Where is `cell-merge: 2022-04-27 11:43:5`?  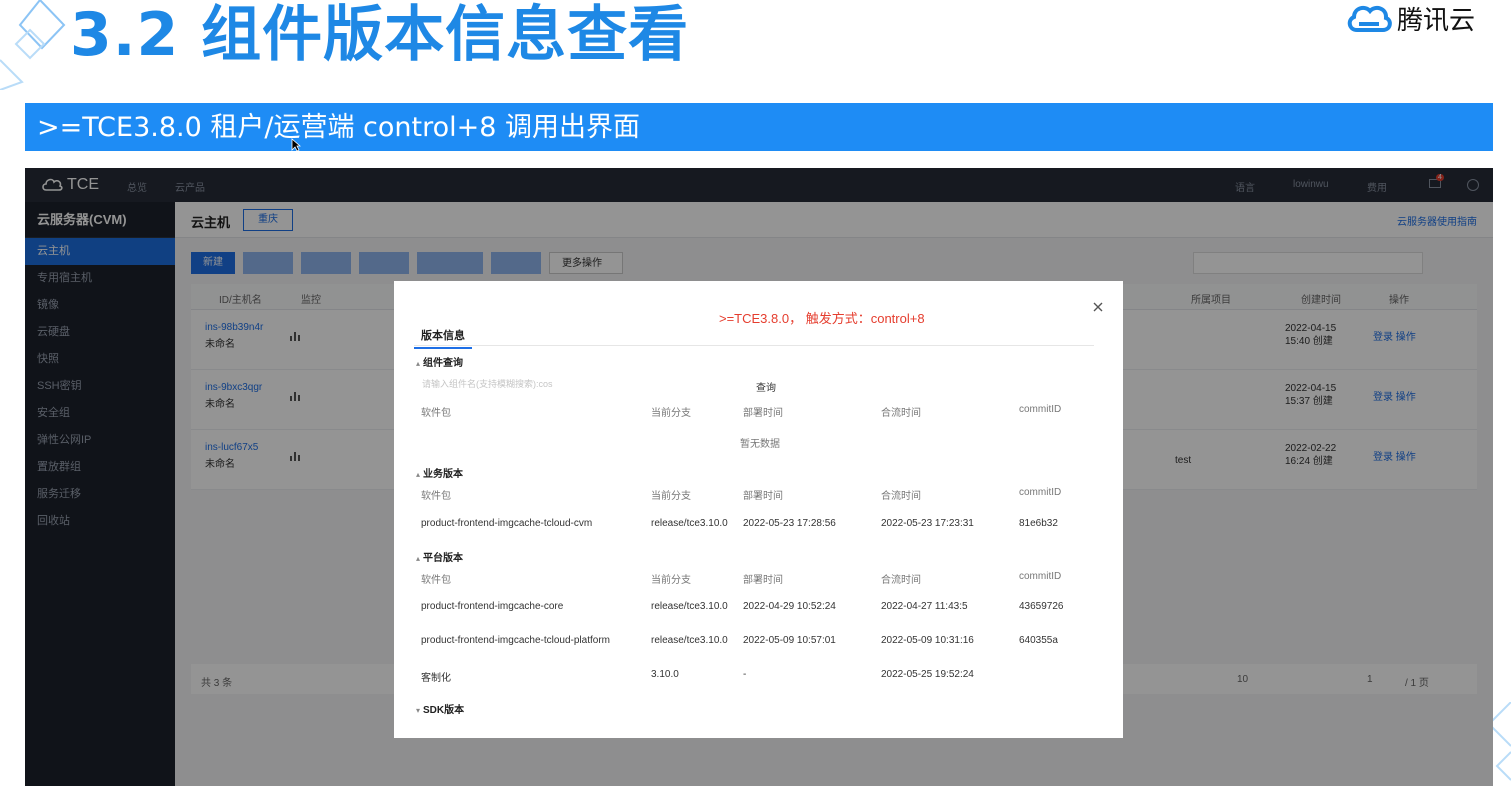
cell-merge: 2022-04-27 11:43:5 is located at coordinates (924, 606).